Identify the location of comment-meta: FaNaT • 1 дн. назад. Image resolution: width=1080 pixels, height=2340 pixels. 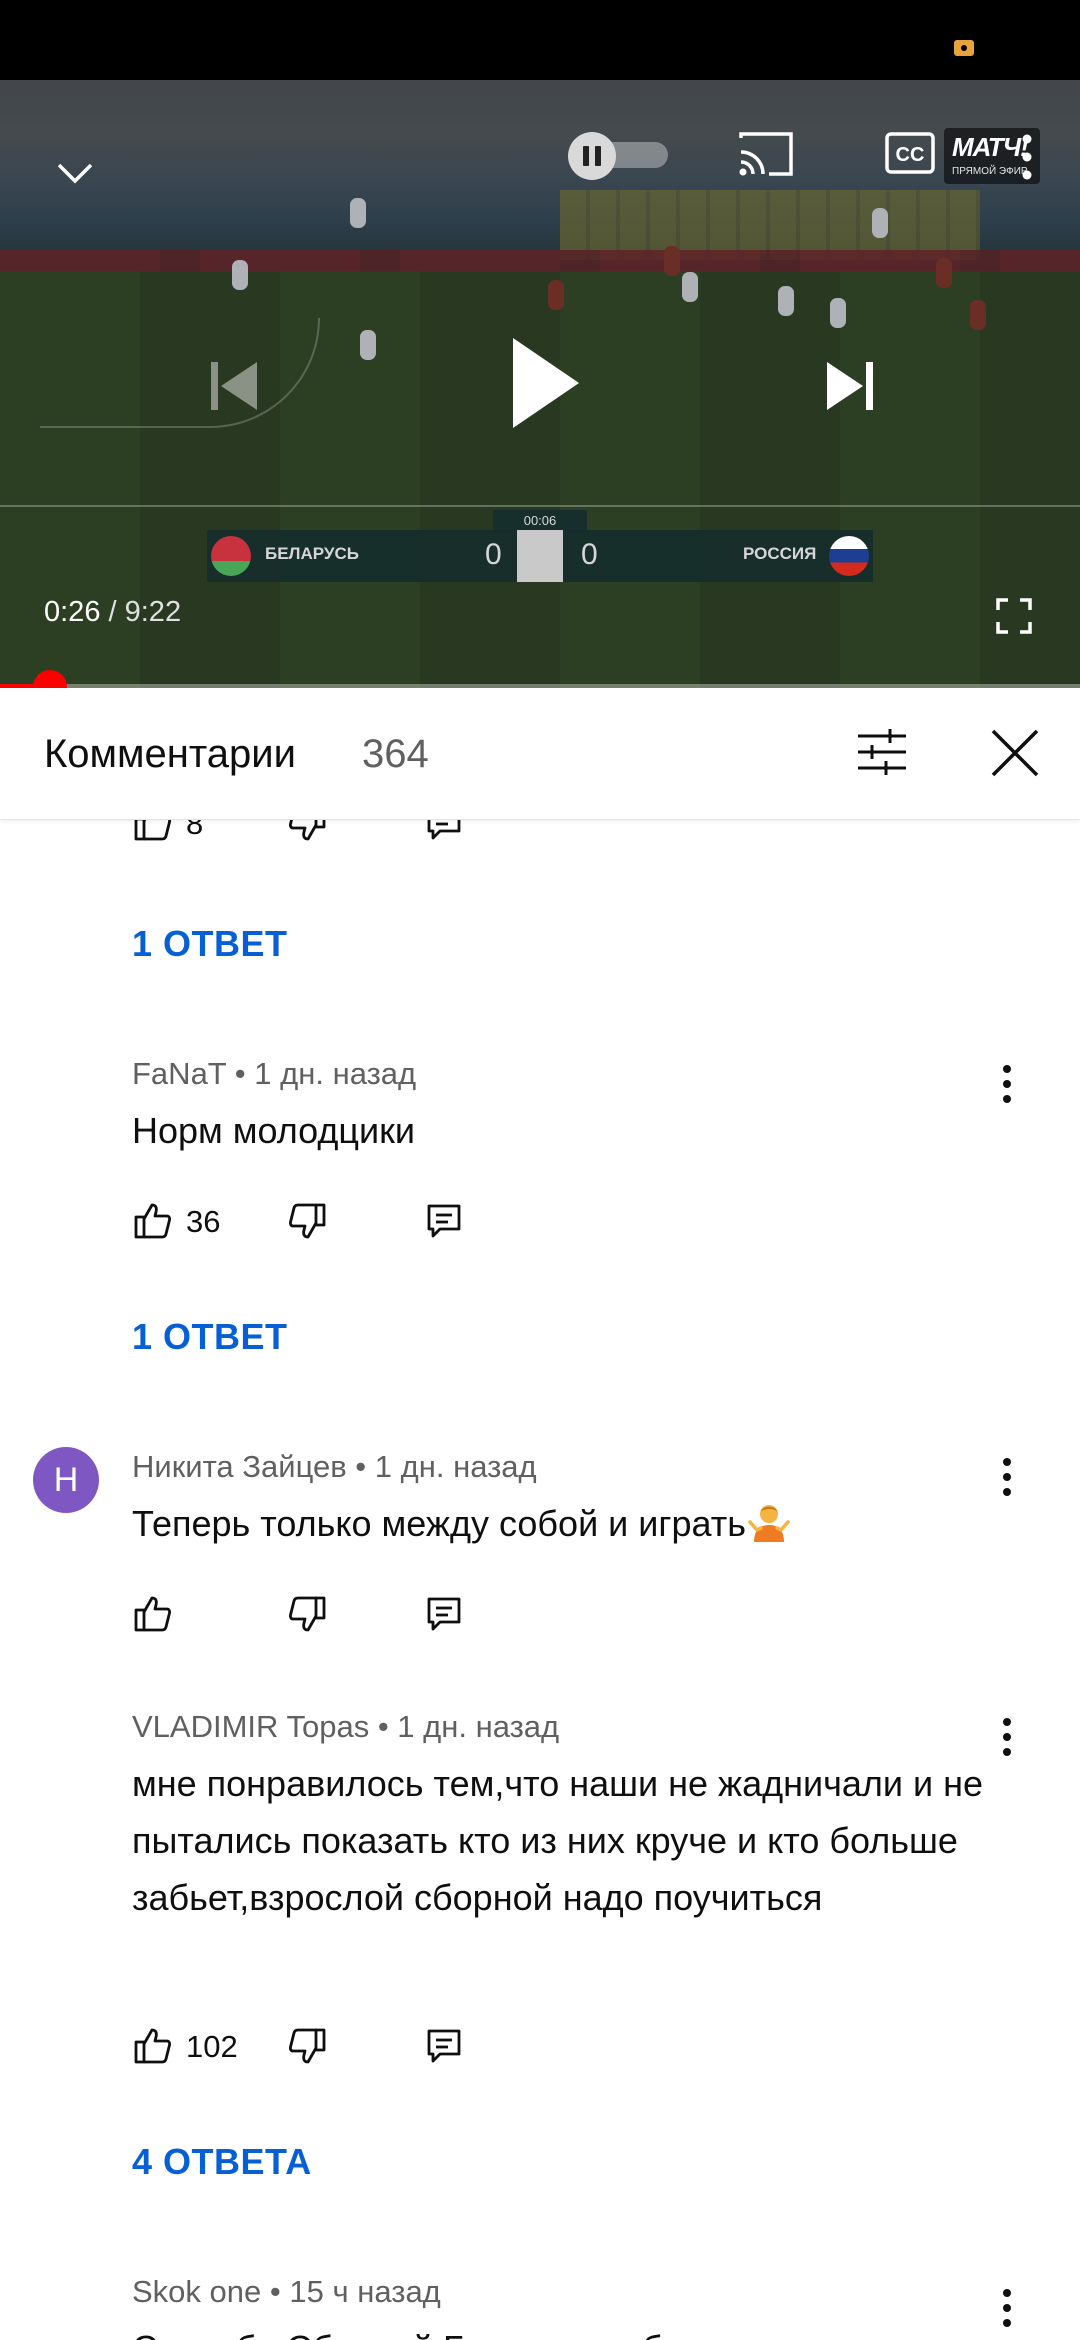
(274, 1073).